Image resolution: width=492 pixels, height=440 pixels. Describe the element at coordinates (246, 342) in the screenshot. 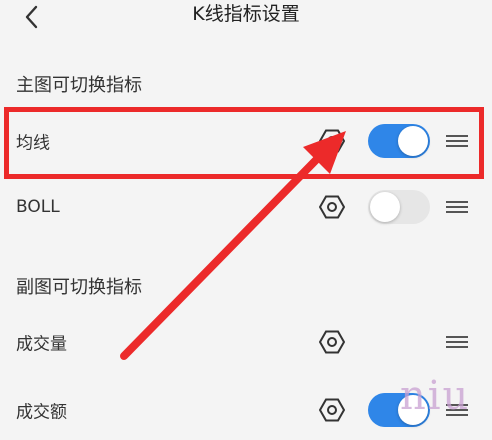

I see `indicator-row-volume: 成交量` at that location.